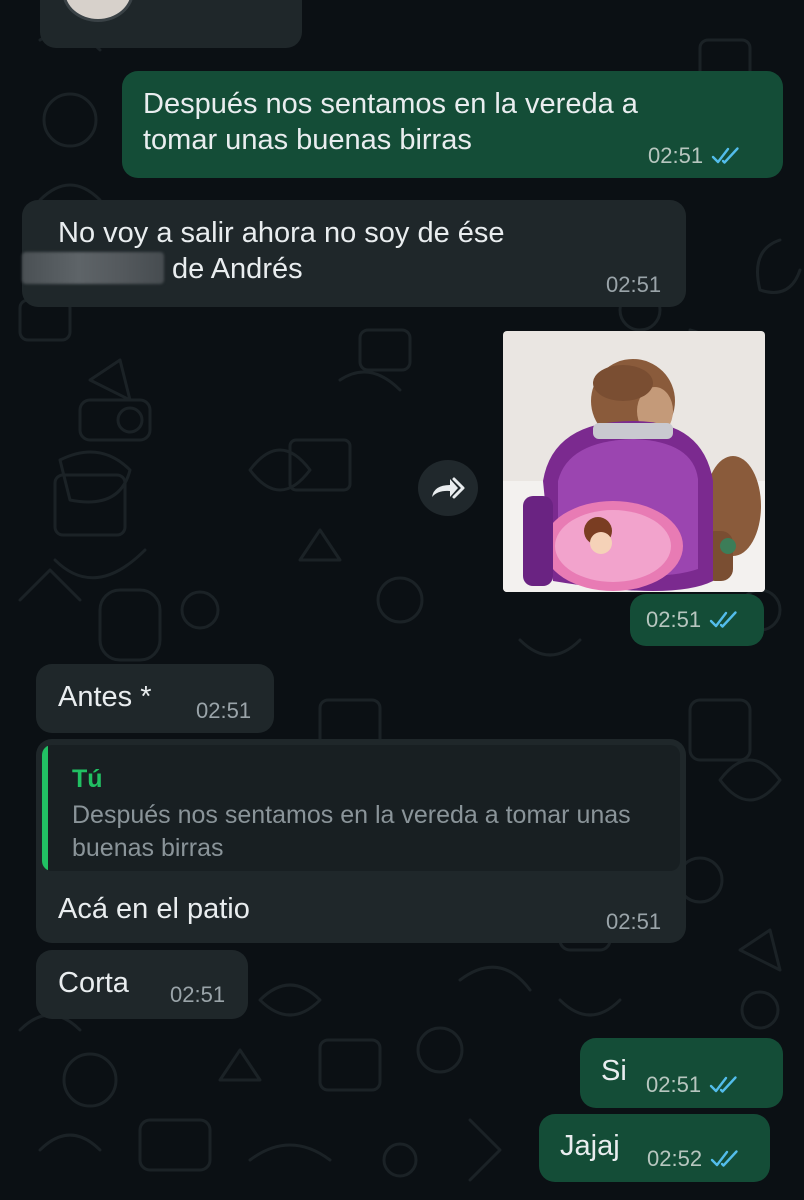  I want to click on image-content, so click(634, 461).